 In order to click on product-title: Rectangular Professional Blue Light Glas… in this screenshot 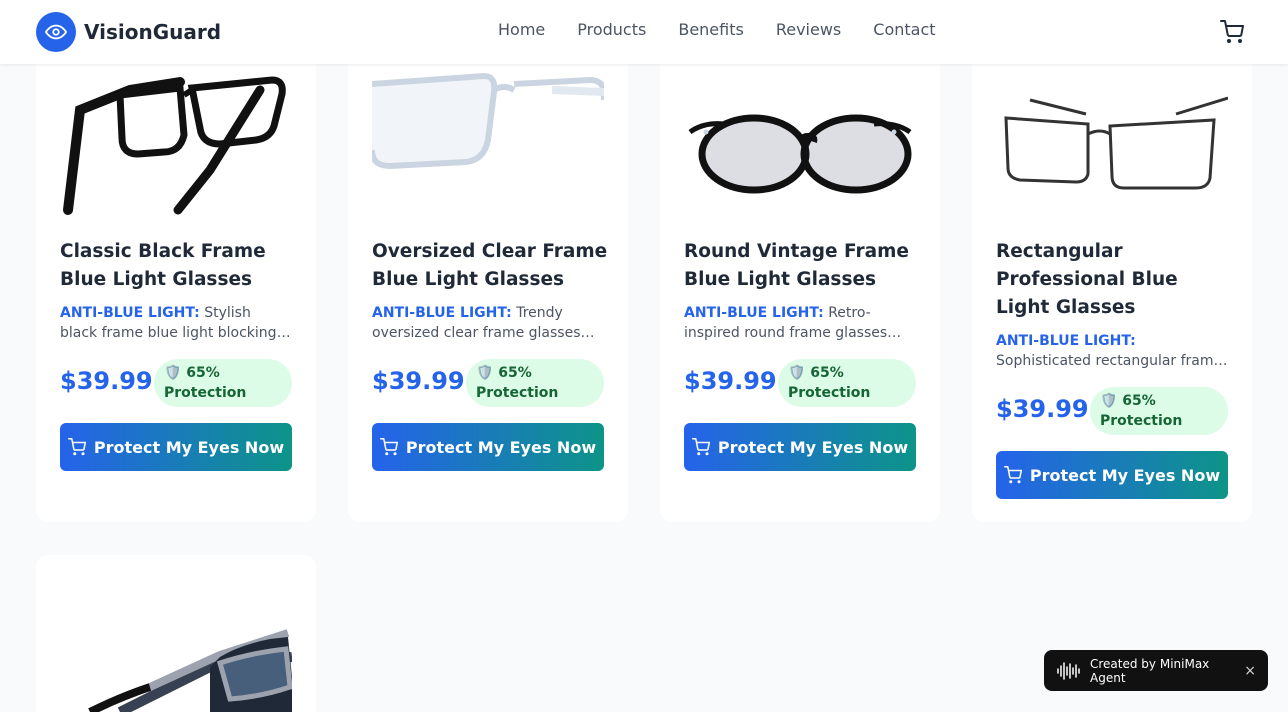, I will do `click(1087, 279)`.